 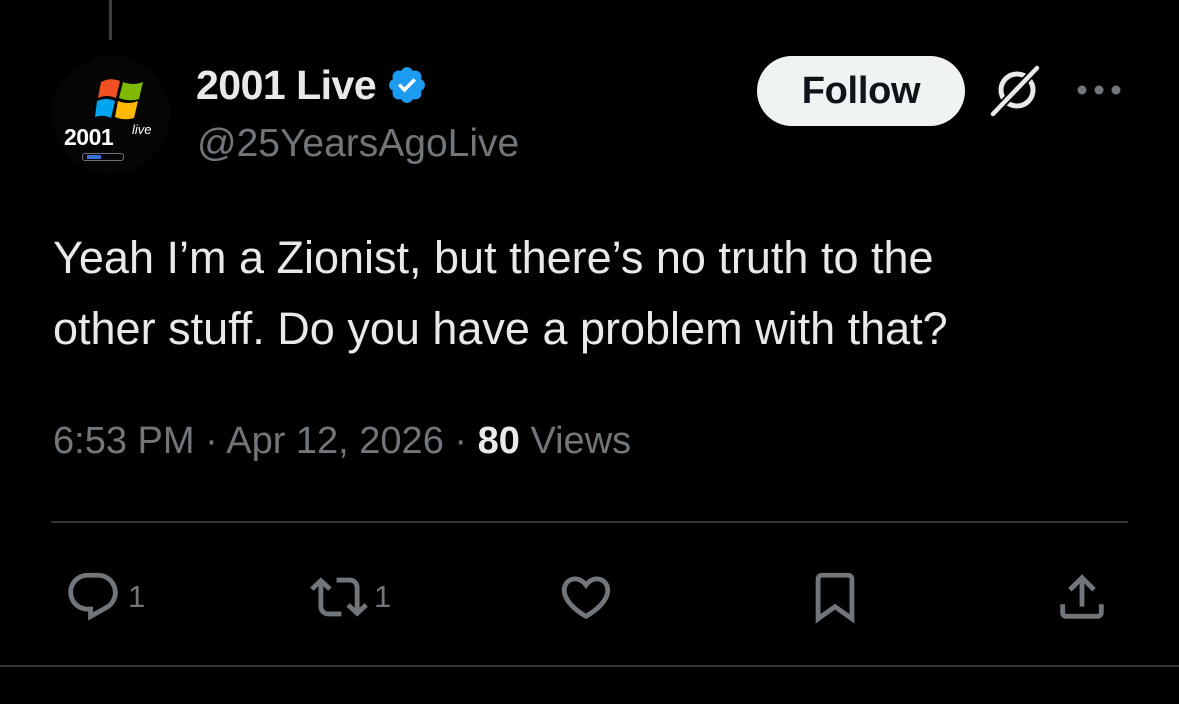 I want to click on tweet-time: 6:53 PM, so click(x=124, y=441).